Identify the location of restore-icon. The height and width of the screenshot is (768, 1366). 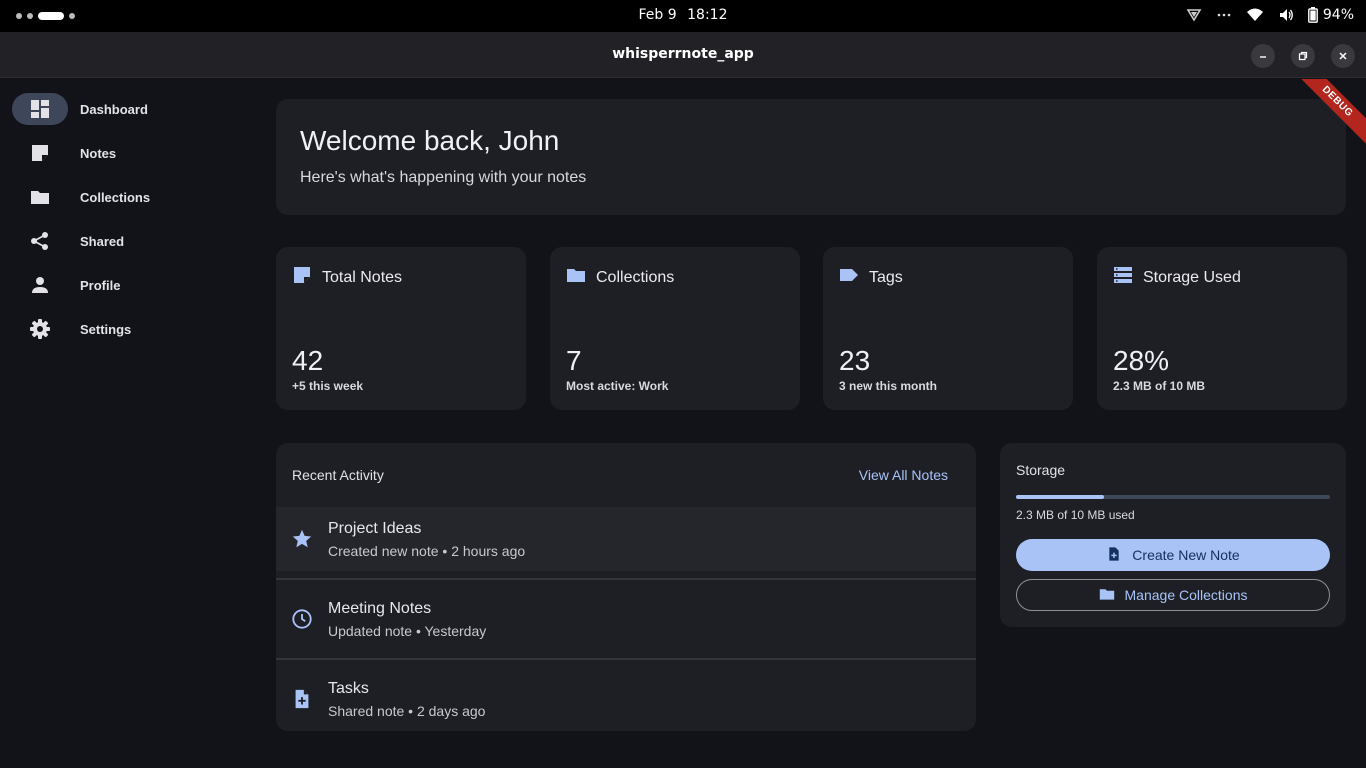
(1303, 56).